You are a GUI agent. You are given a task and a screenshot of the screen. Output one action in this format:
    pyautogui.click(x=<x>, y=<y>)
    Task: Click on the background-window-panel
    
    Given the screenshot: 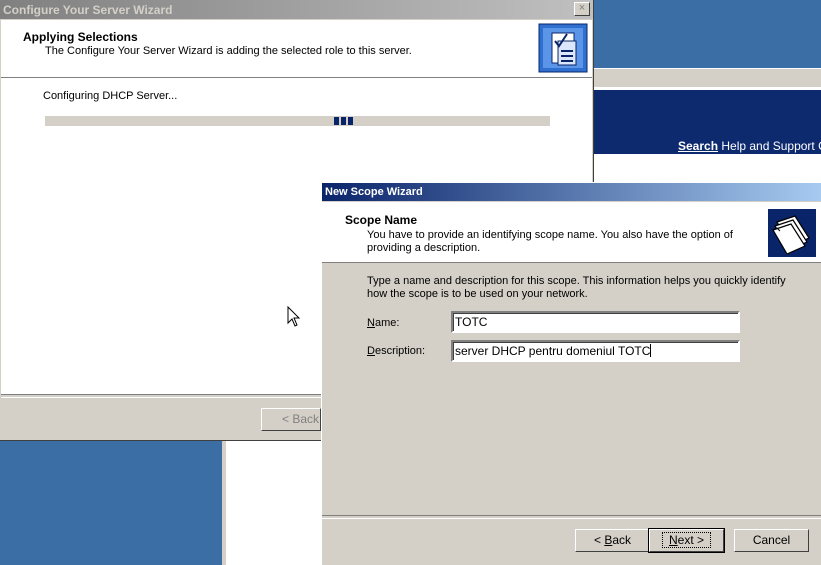 What is the action you would take?
    pyautogui.click(x=277, y=503)
    